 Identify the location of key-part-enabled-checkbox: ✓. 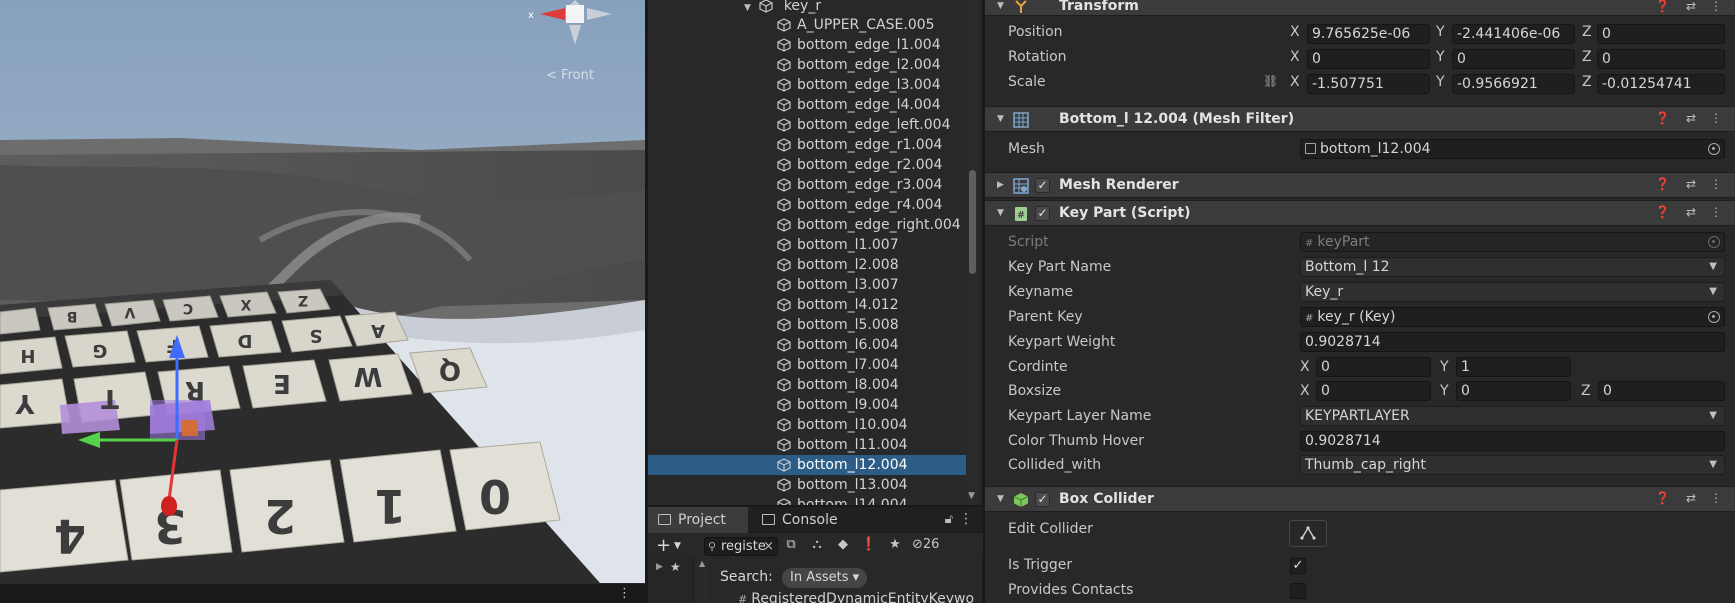
(1042, 213).